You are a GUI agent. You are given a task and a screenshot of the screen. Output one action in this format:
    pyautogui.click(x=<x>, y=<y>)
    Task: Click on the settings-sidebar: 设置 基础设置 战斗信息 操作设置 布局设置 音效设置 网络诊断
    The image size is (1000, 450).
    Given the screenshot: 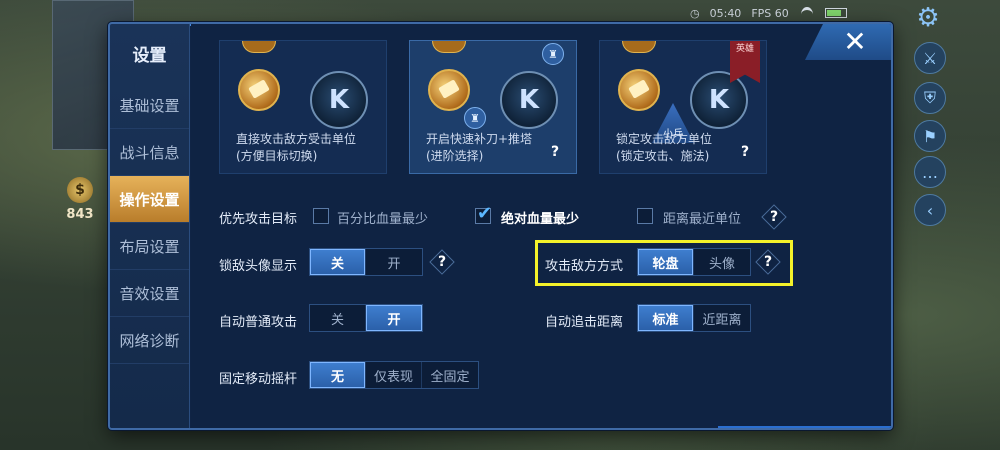 What is the action you would take?
    pyautogui.click(x=150, y=226)
    